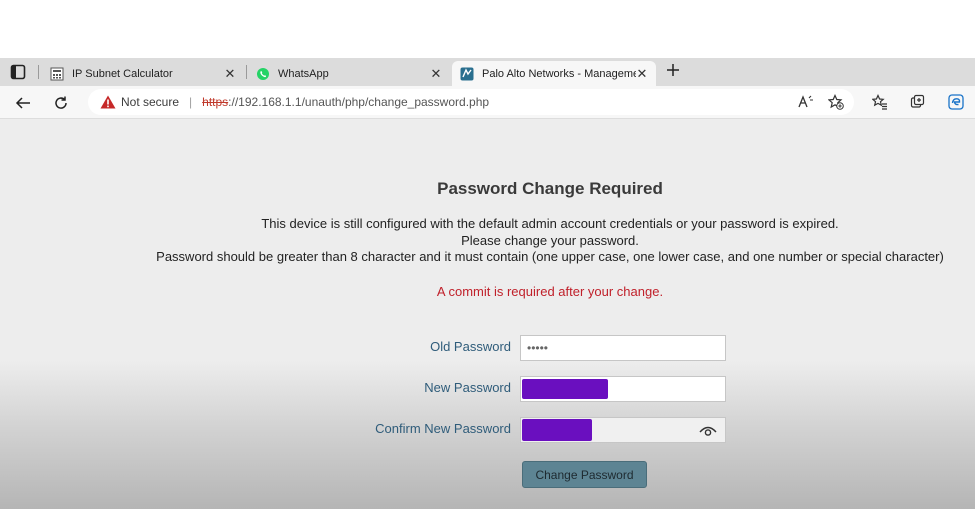  I want to click on whatsapp-icon, so click(263, 73).